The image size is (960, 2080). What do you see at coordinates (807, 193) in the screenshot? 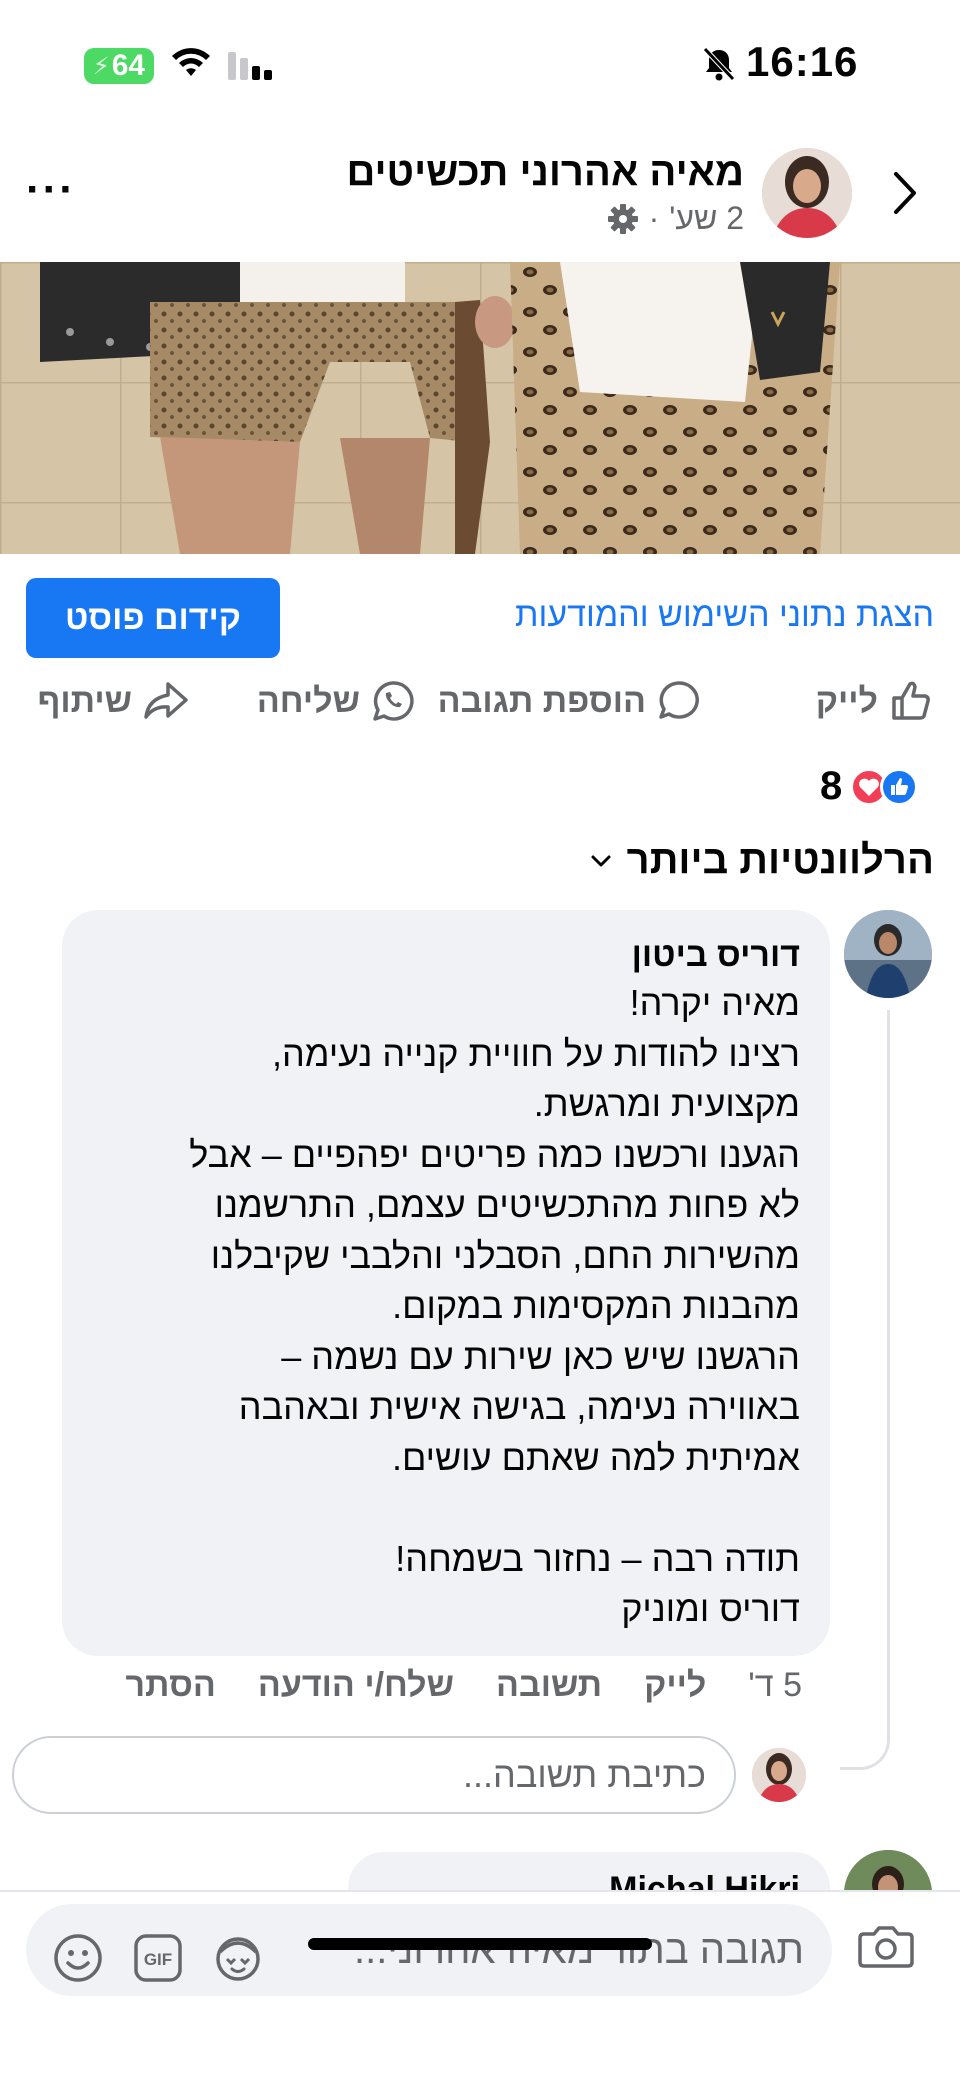
I see `page-avatar` at bounding box center [807, 193].